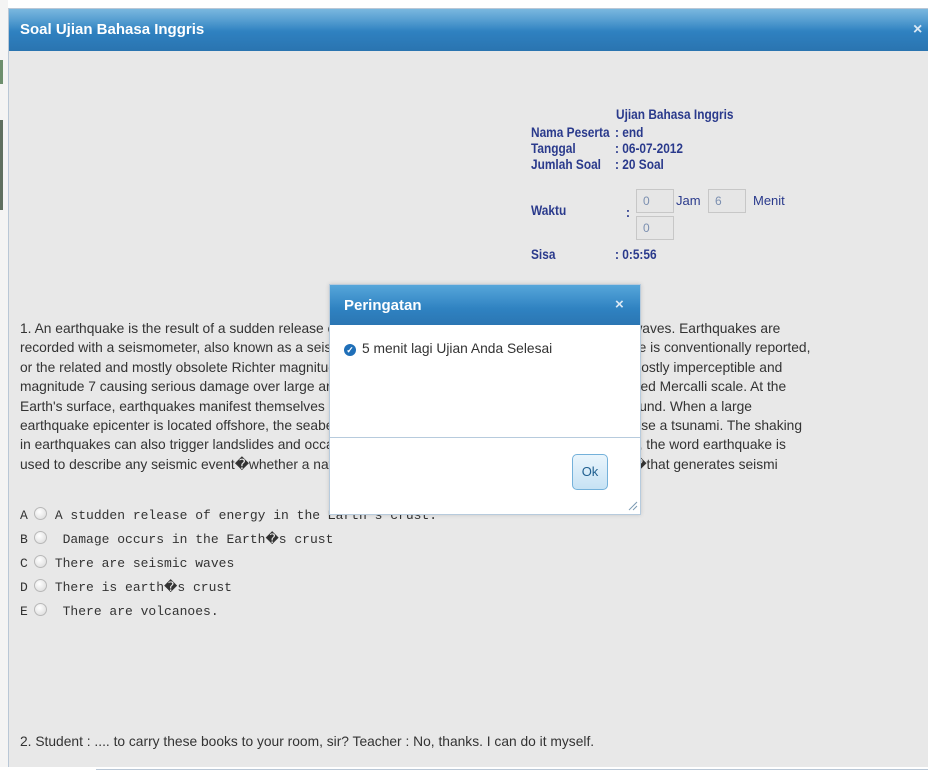 This screenshot has width=928, height=774. What do you see at coordinates (543, 254) in the screenshot?
I see `sisa-label: Sisa` at bounding box center [543, 254].